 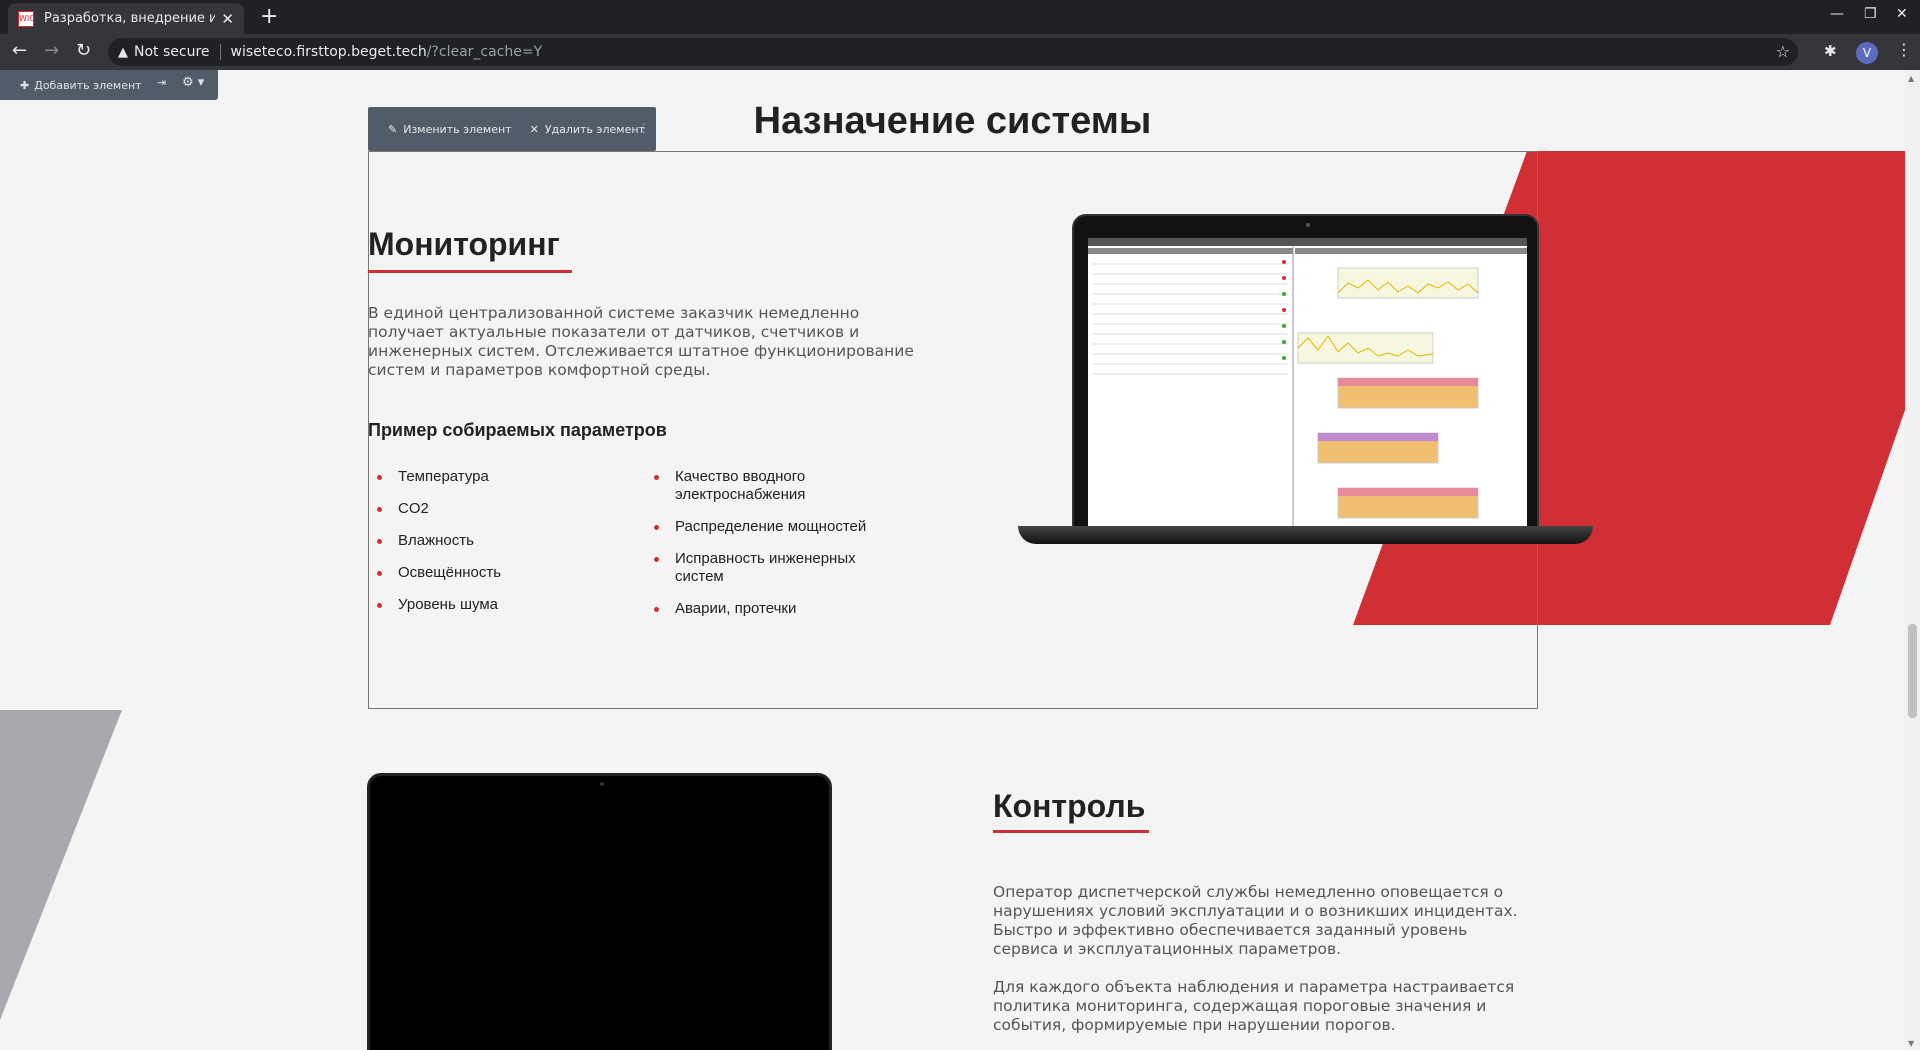 What do you see at coordinates (1902, 14) in the screenshot?
I see `close-window-icon: ✕` at bounding box center [1902, 14].